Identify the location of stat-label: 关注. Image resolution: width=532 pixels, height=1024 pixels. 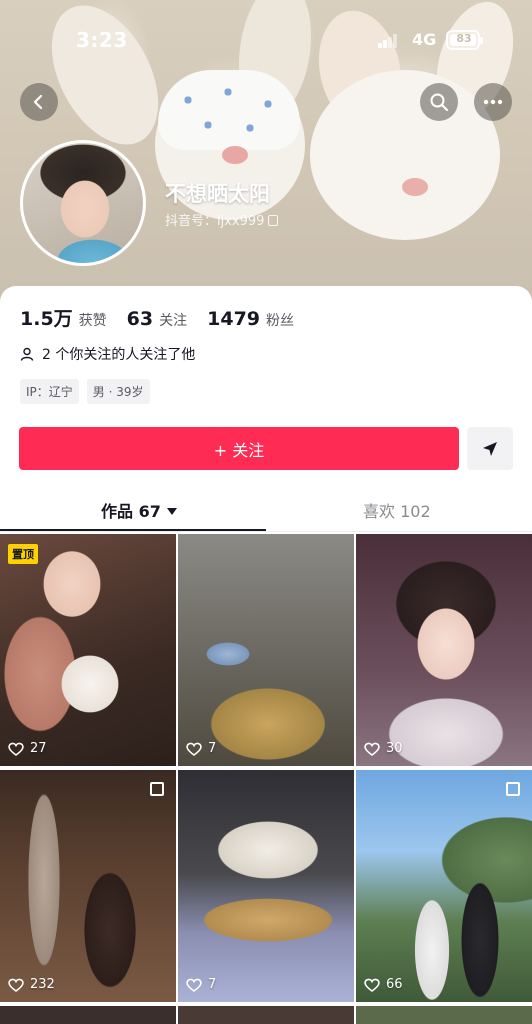
(173, 321).